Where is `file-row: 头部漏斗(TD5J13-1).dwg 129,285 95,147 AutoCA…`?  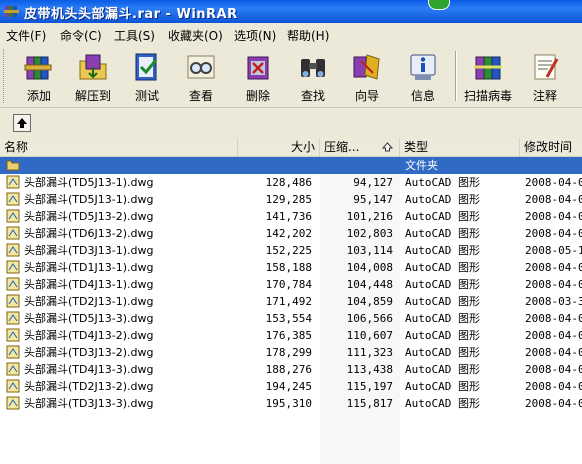
file-row: 头部漏斗(TD5J13-1).dwg 129,285 95,147 AutoCA… is located at coordinates (291, 199).